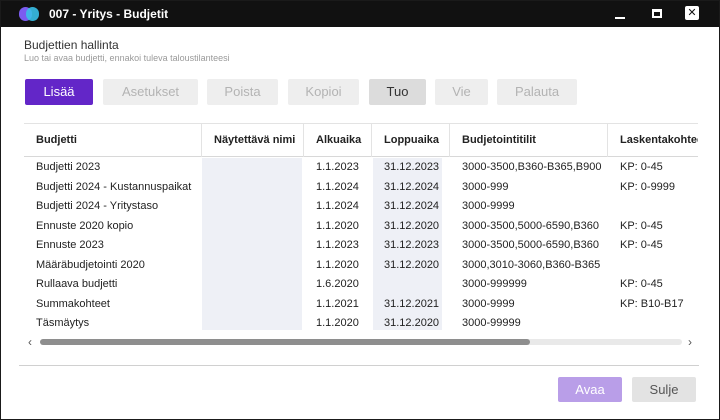 The image size is (720, 420). What do you see at coordinates (529, 140) in the screenshot?
I see `column-header-accounts: Budjetointitilit` at bounding box center [529, 140].